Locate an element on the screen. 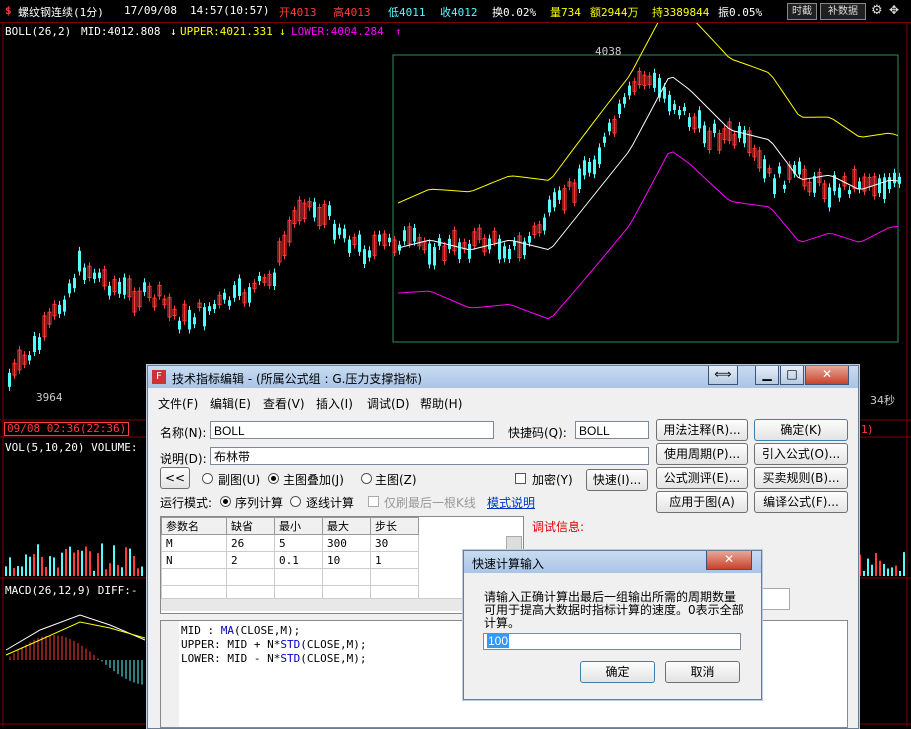  boll-mid: MID:4012.808 is located at coordinates (121, 31).